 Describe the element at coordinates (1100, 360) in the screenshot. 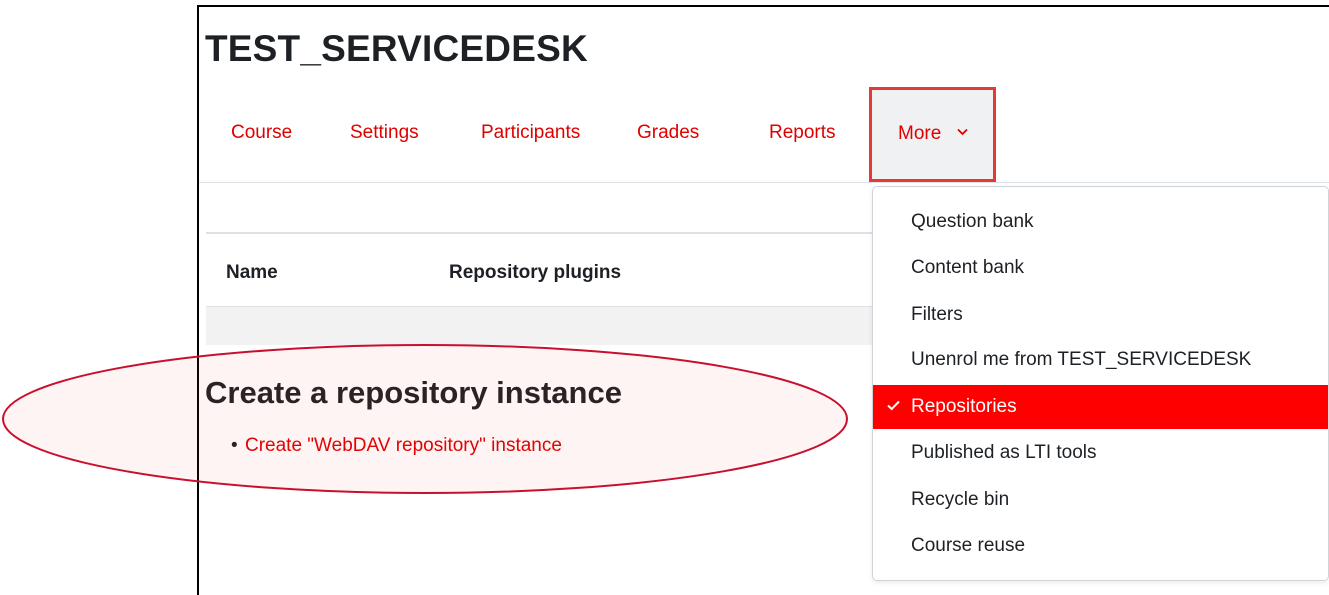

I see `menu-item-unenrol: Unenrol me from TEST_SERVICEDESK` at that location.